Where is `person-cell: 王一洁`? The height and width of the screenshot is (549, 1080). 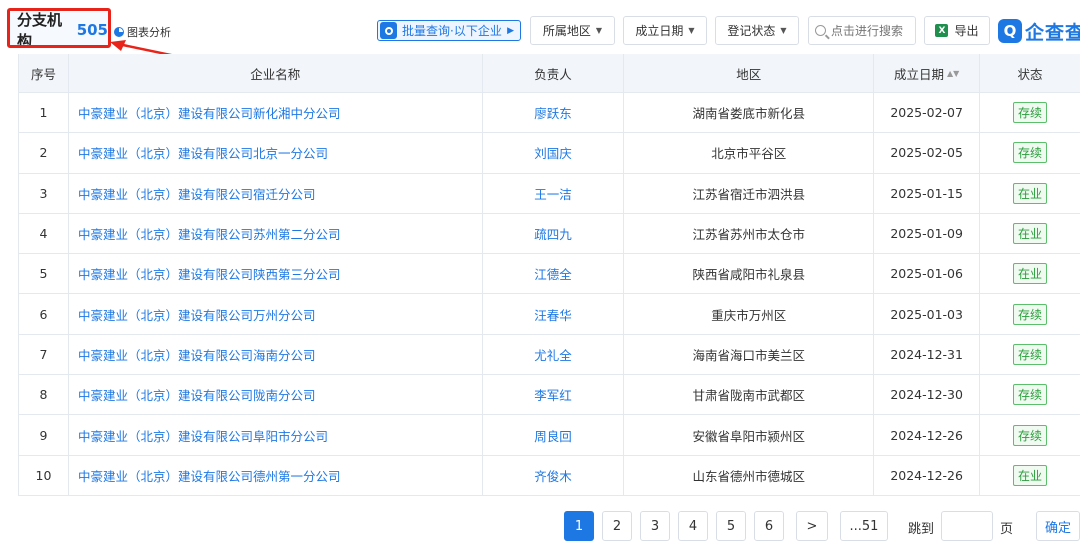
person-cell: 王一洁 is located at coordinates (554, 193).